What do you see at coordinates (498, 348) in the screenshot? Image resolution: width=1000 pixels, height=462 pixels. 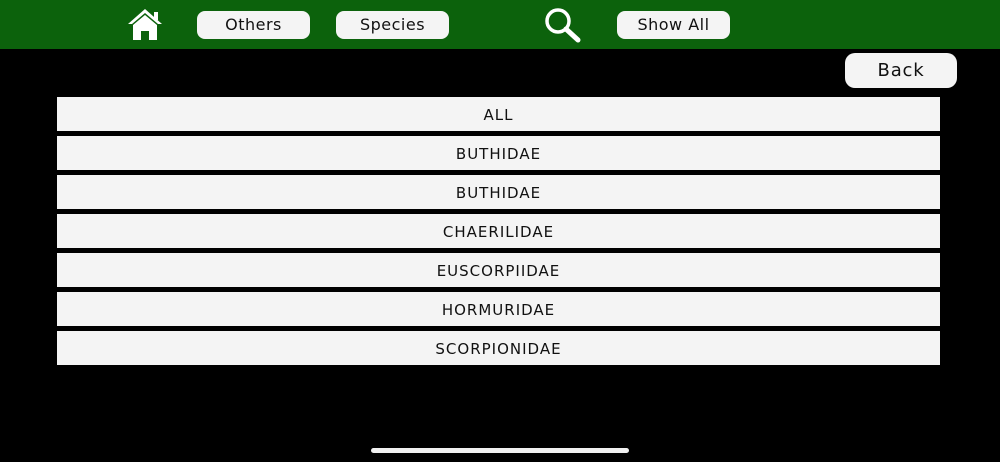 I see `family-item-scorpionidae: SCORPIONIDAE` at bounding box center [498, 348].